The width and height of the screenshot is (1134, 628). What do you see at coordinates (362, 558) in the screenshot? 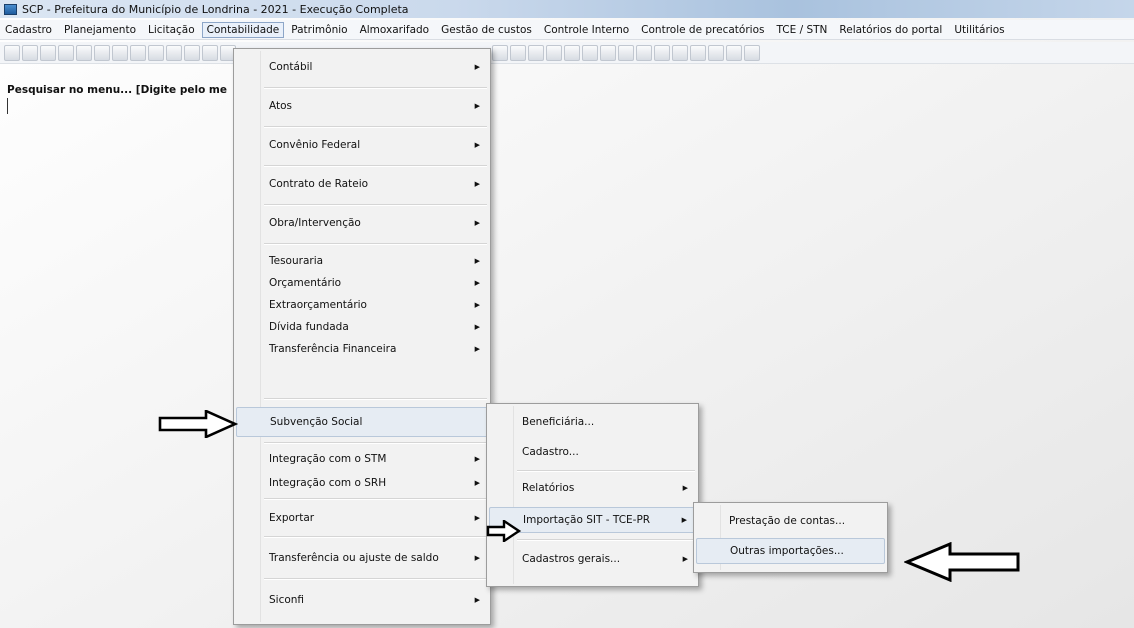
I see `menu-item-transferencia-ou-ajuste-de-saldo: Transferência ou ajuste de saldo ▶` at bounding box center [362, 558].